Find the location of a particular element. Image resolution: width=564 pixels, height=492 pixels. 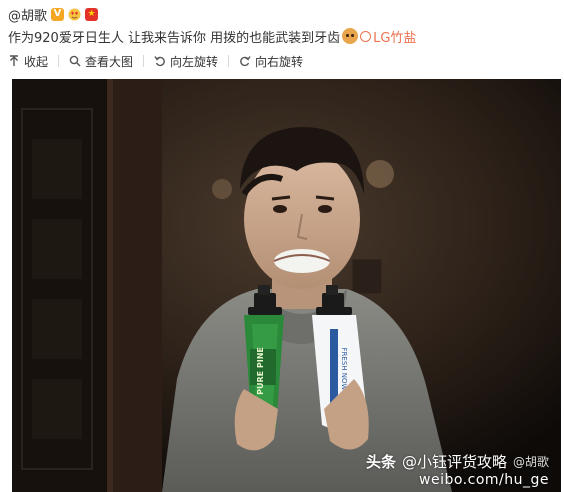

rotate-right-button: 向右旋转 is located at coordinates (271, 61).